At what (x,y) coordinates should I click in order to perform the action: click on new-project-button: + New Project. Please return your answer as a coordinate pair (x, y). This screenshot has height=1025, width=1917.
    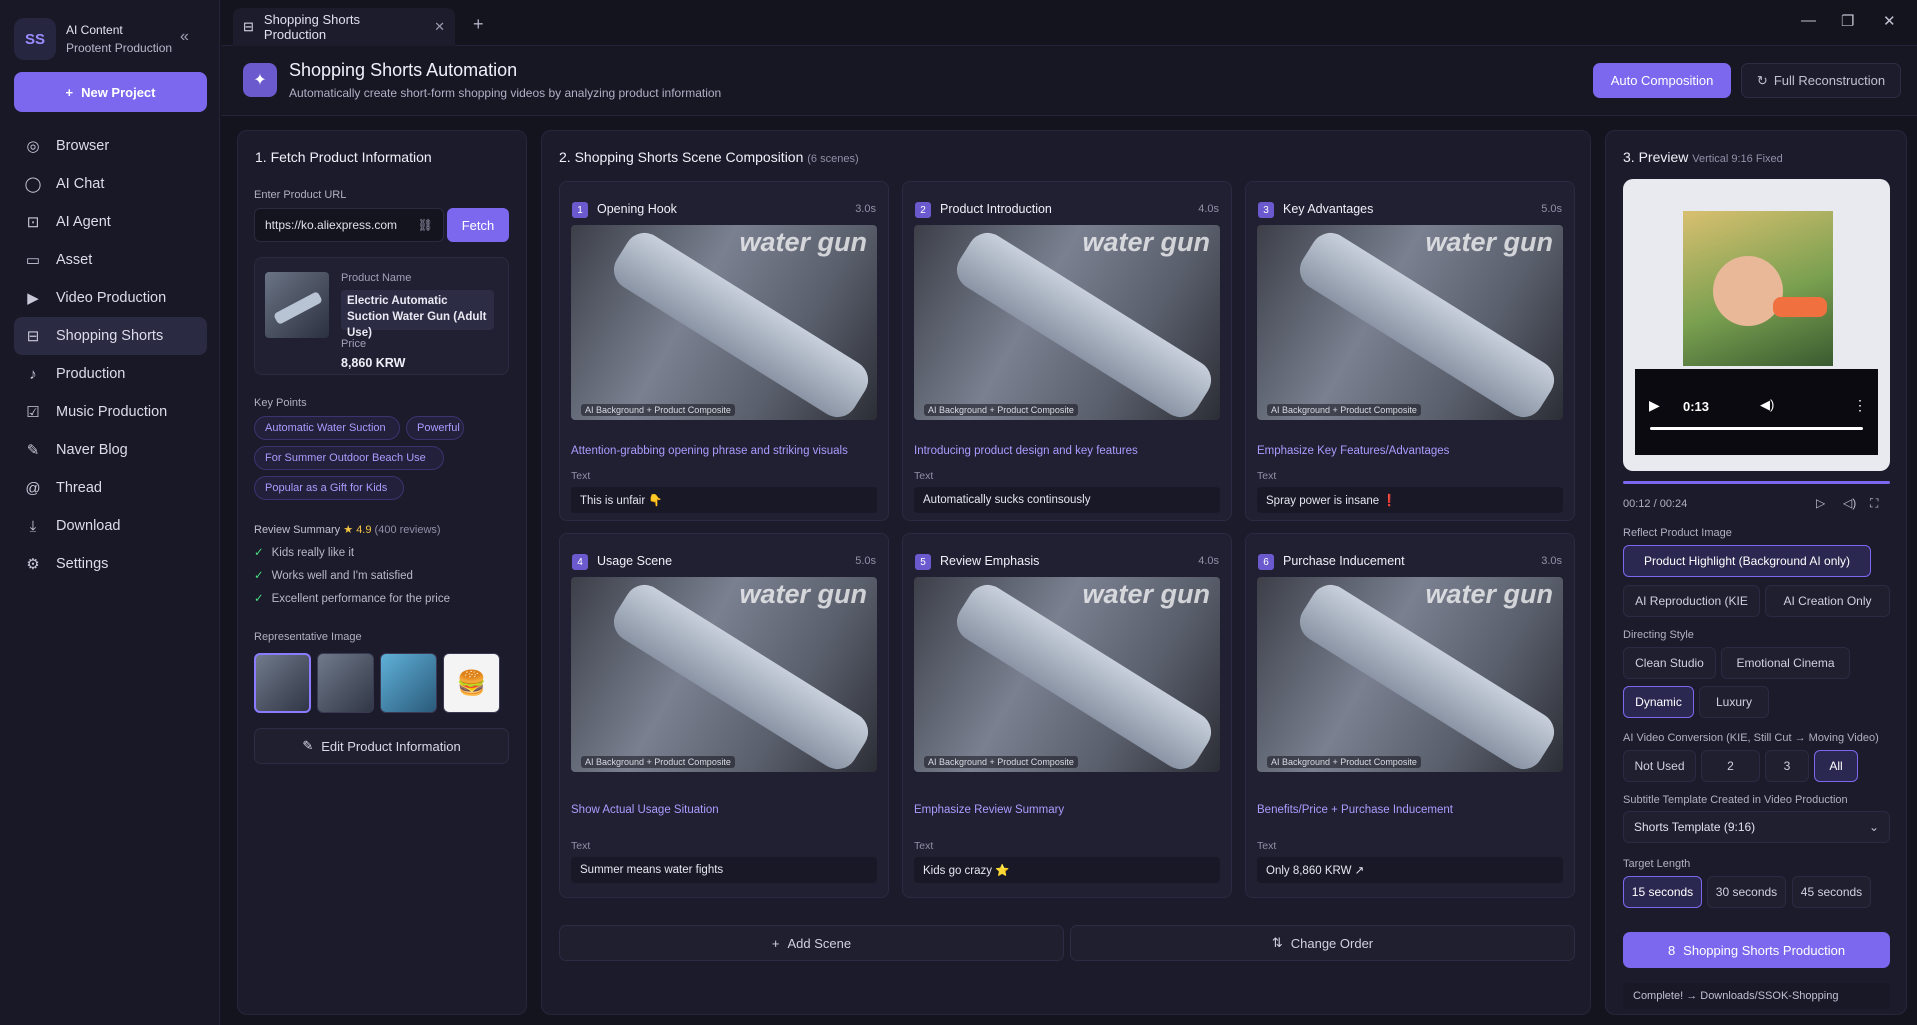
    Looking at the image, I should click on (110, 92).